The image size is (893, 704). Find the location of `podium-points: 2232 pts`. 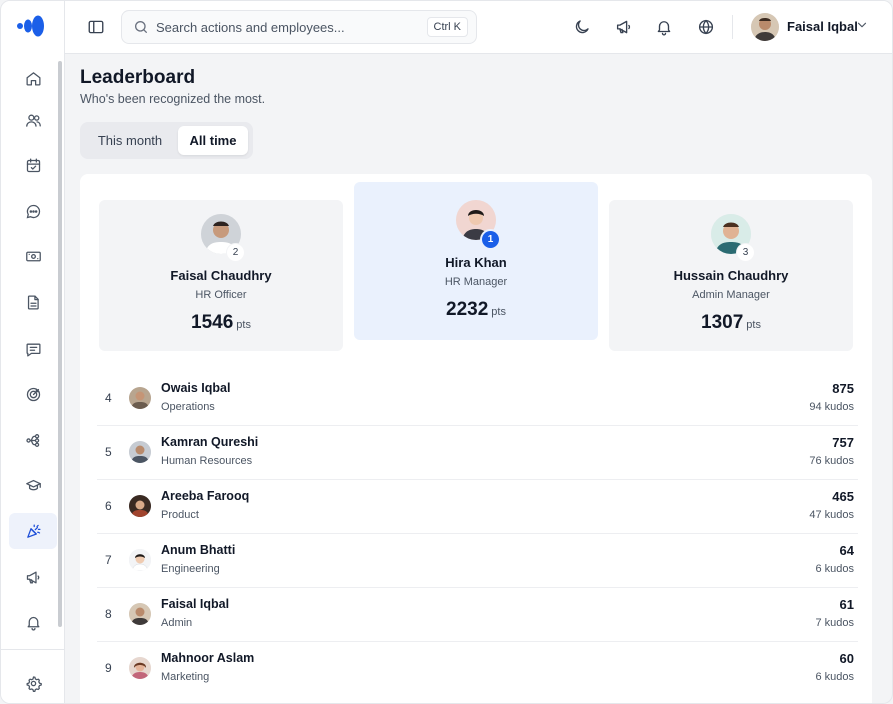

podium-points: 2232 pts is located at coordinates (476, 309).